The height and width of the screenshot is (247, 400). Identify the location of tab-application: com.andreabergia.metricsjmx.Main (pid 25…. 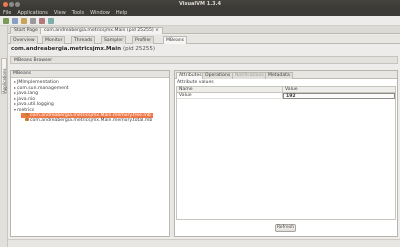
(101, 30).